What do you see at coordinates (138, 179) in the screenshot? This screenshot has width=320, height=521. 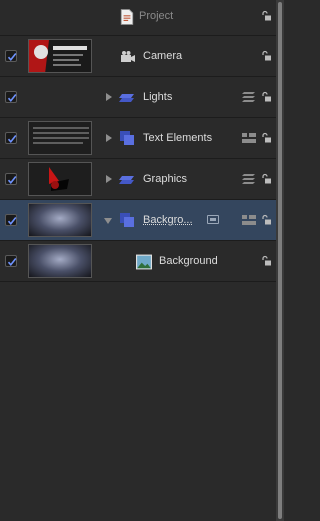 I see `layer-row-graphics: Graphics` at bounding box center [138, 179].